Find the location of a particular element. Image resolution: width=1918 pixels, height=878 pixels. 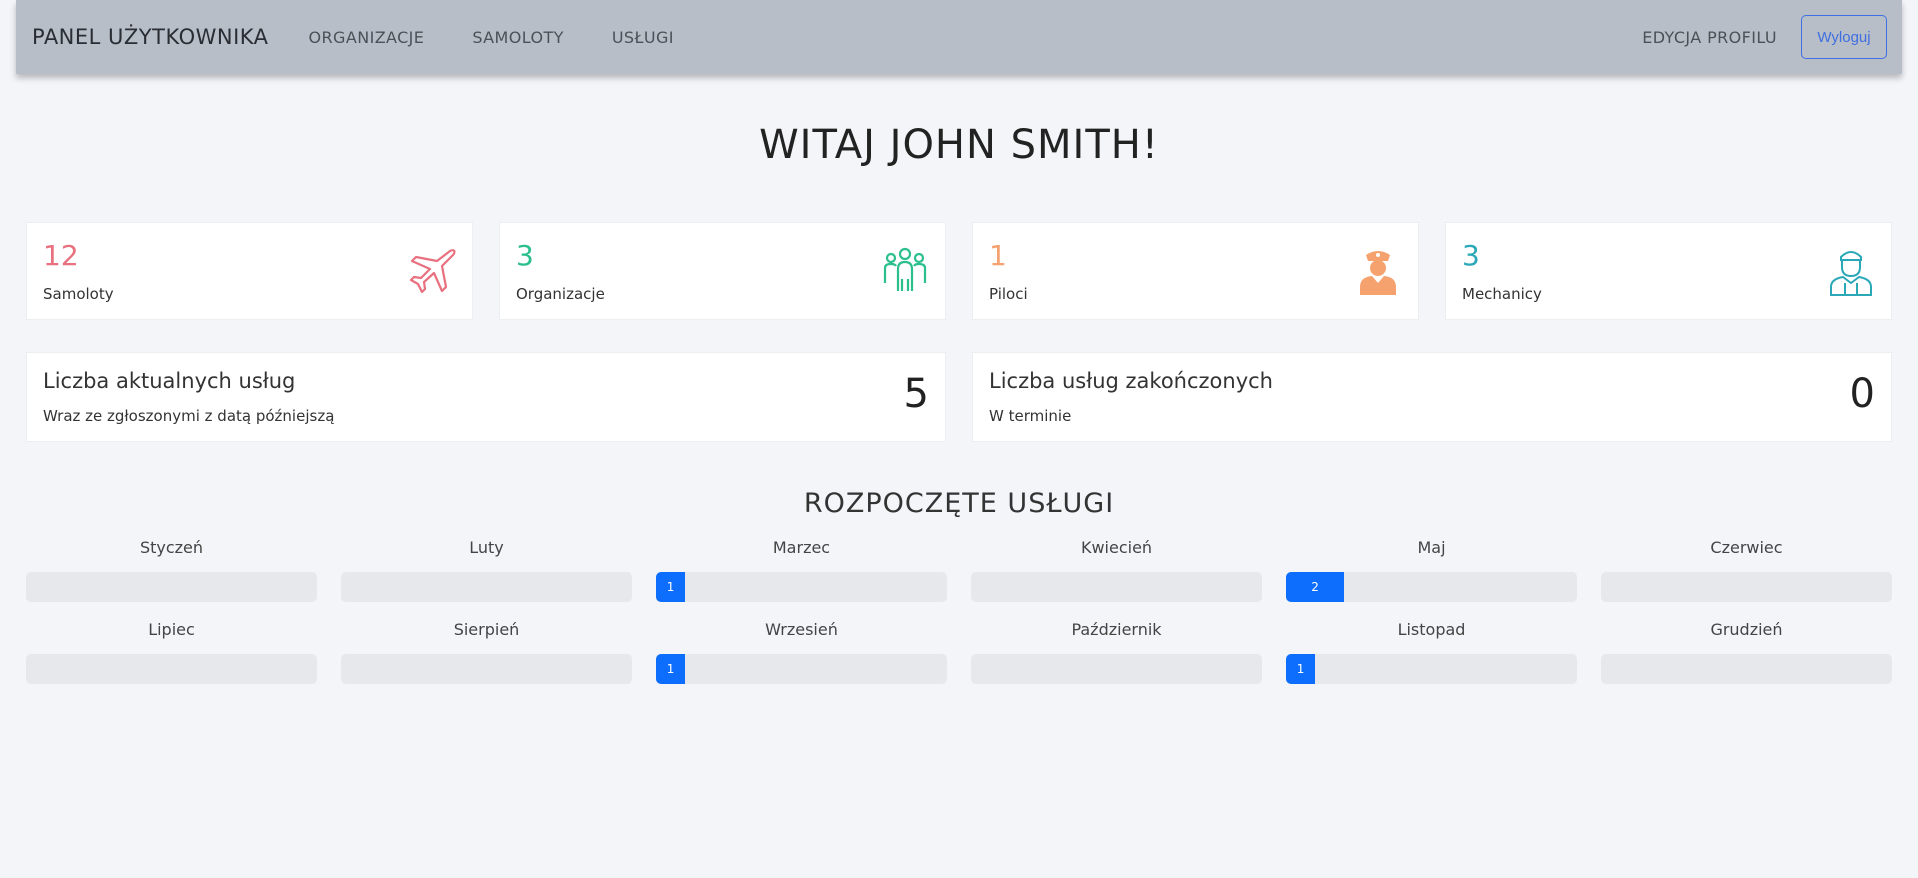

welcome-heading: WITAJ JOHN SMITH! is located at coordinates (959, 145).